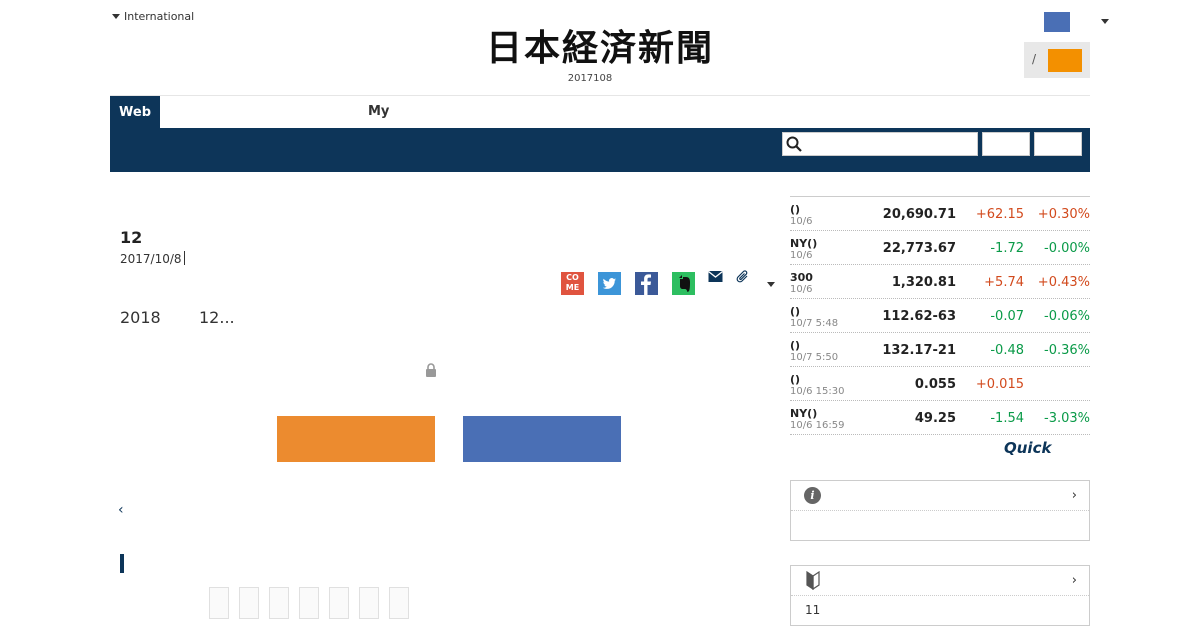 The height and width of the screenshot is (630, 1200). What do you see at coordinates (814, 357) in the screenshot?
I see `market-time: 10/7 5:50` at bounding box center [814, 357].